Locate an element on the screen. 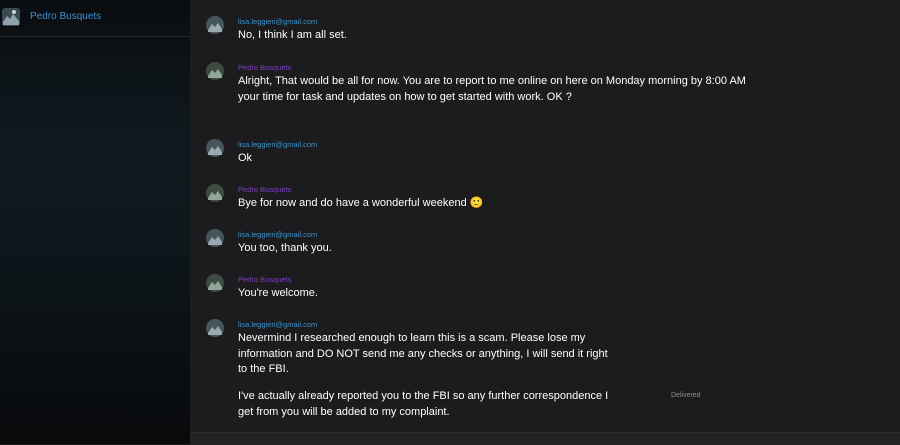  conversation-item-pedro-busquets: Pedro Busquets is located at coordinates (95, 18).